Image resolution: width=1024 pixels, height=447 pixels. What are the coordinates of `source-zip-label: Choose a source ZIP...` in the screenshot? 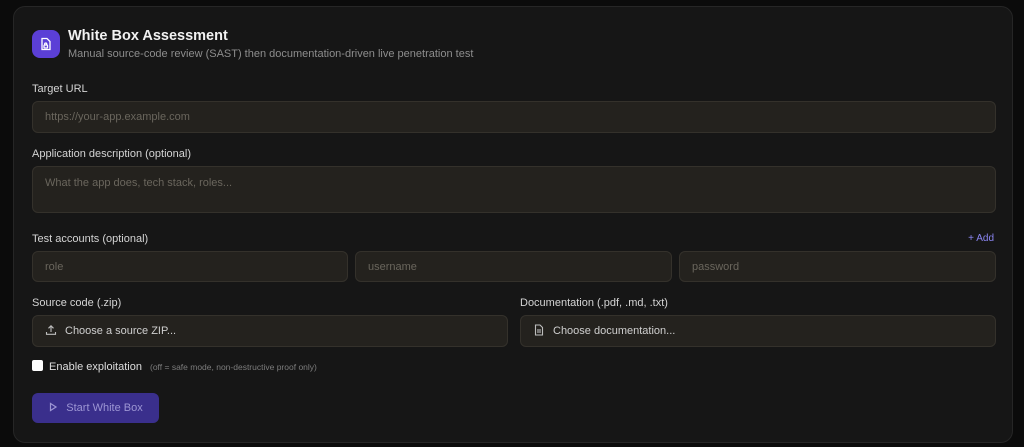 It's located at (121, 331).